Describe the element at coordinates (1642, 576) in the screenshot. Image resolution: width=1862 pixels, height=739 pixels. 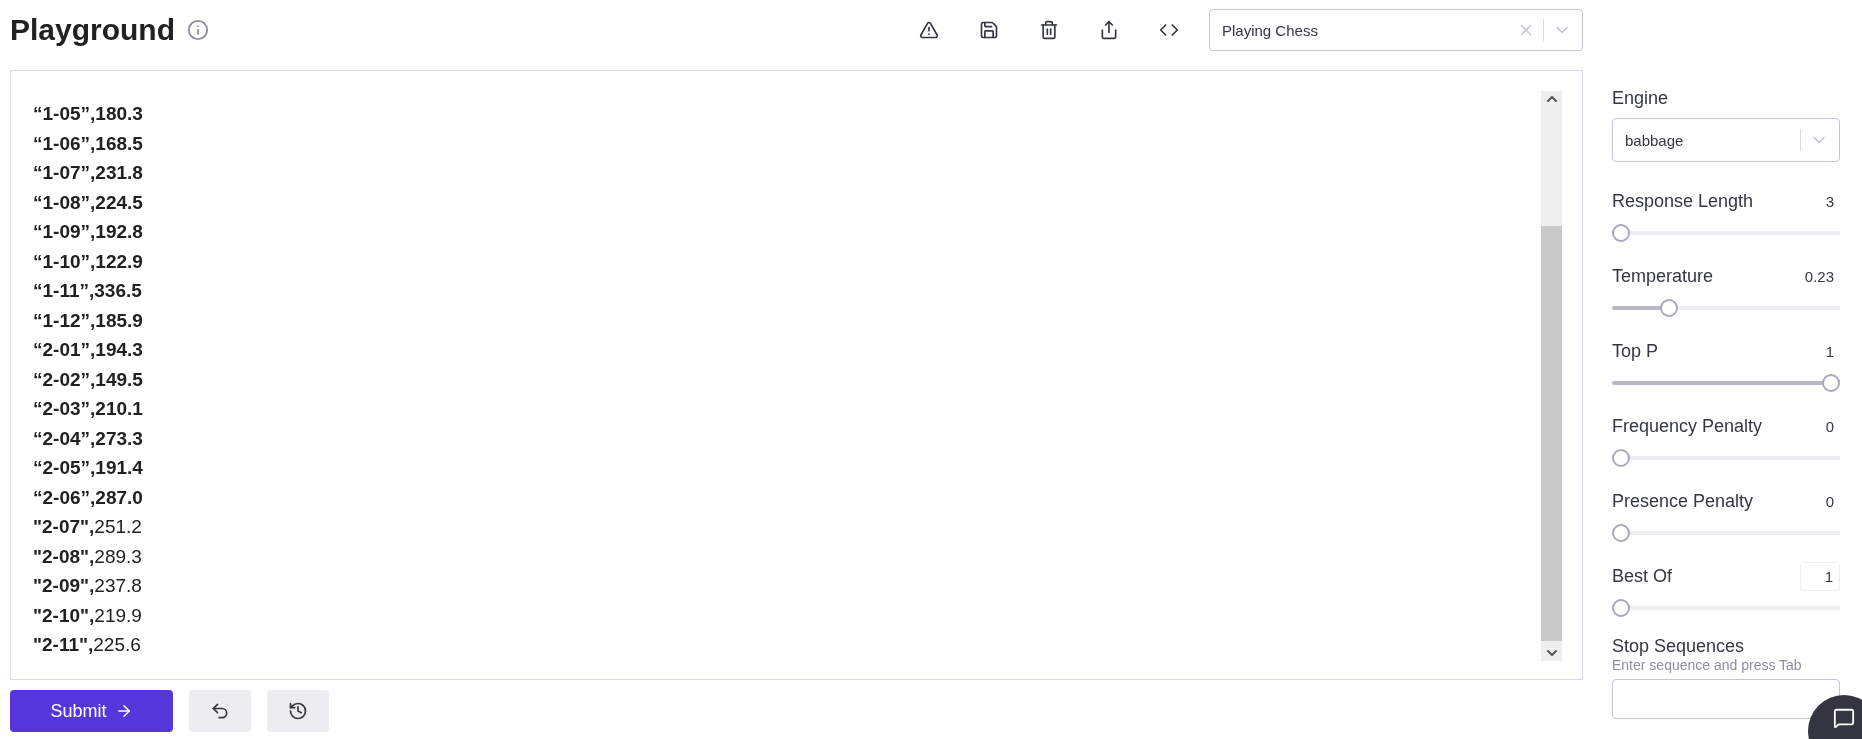
I see `parameter-label: Best Of` at that location.